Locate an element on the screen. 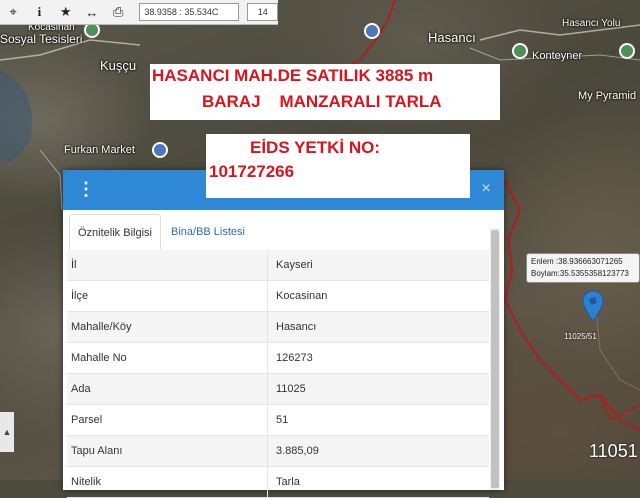 The image size is (640, 498). table-row: Mahalle No 126273 is located at coordinates (278, 358).